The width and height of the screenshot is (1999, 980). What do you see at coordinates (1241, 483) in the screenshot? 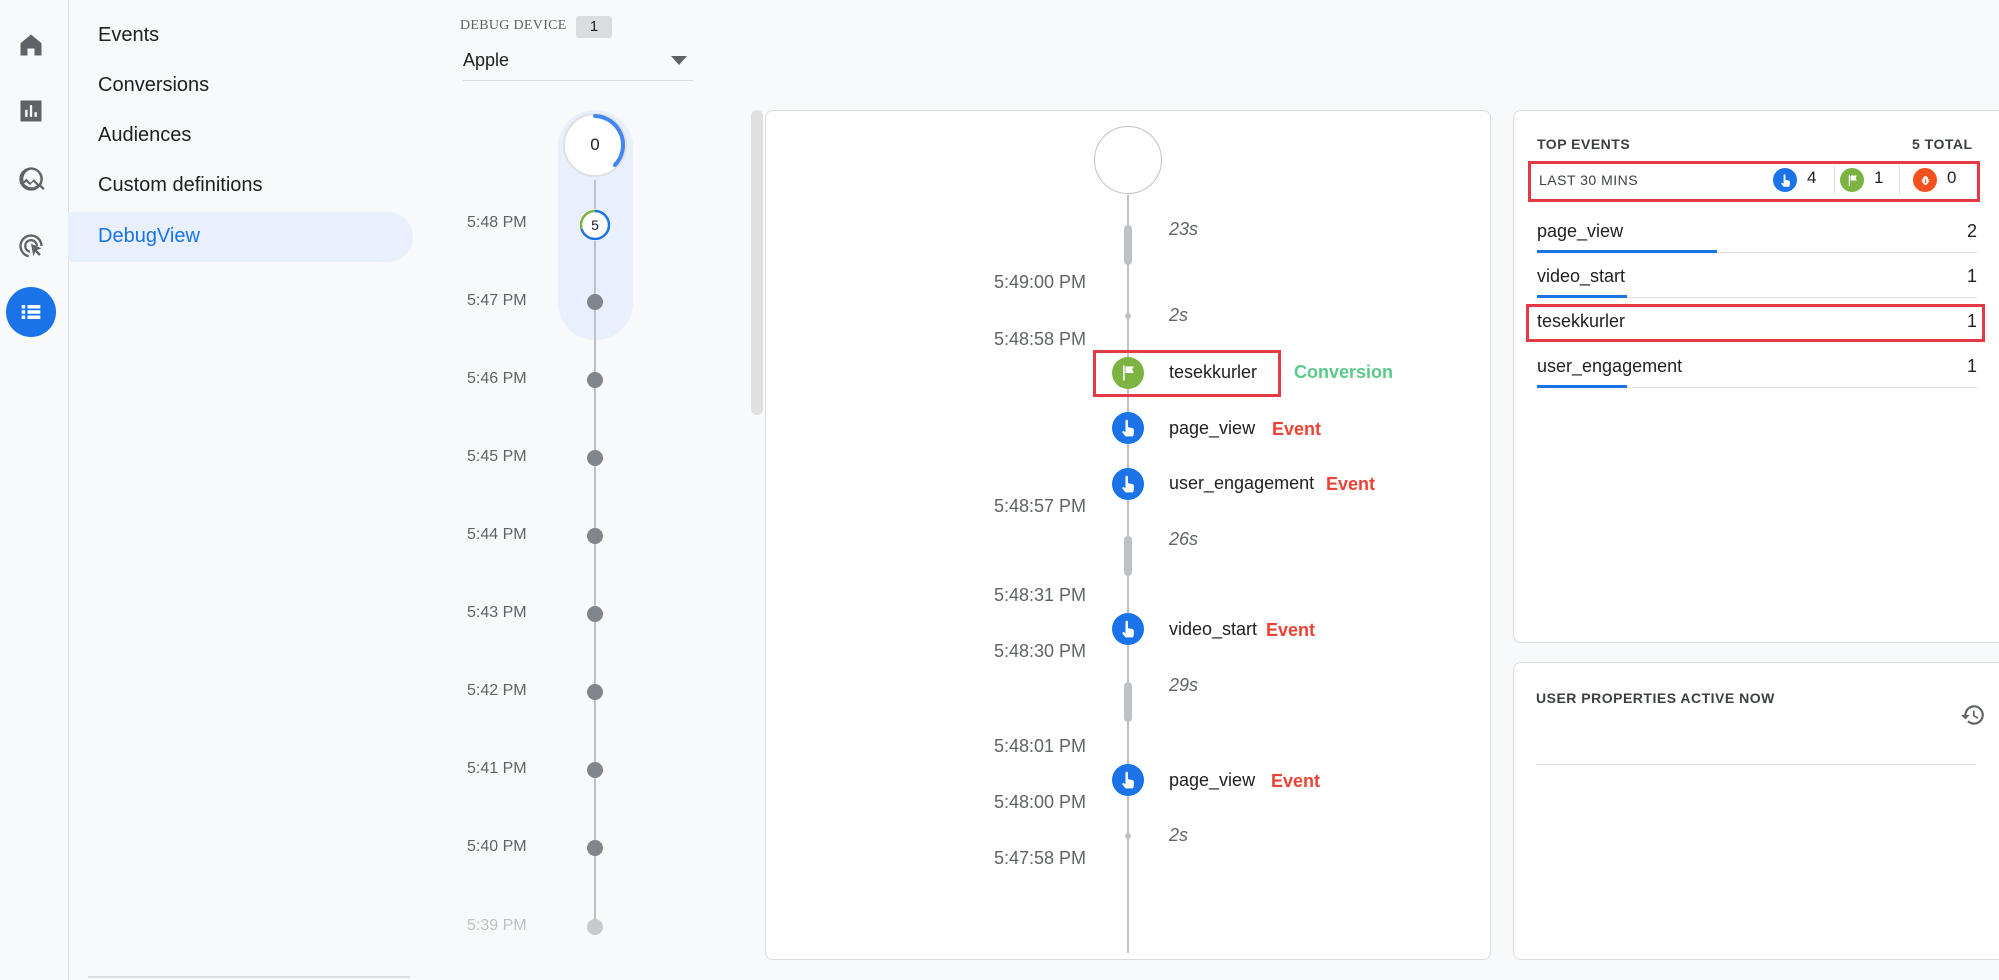
I see `event-name: user_engagement` at bounding box center [1241, 483].